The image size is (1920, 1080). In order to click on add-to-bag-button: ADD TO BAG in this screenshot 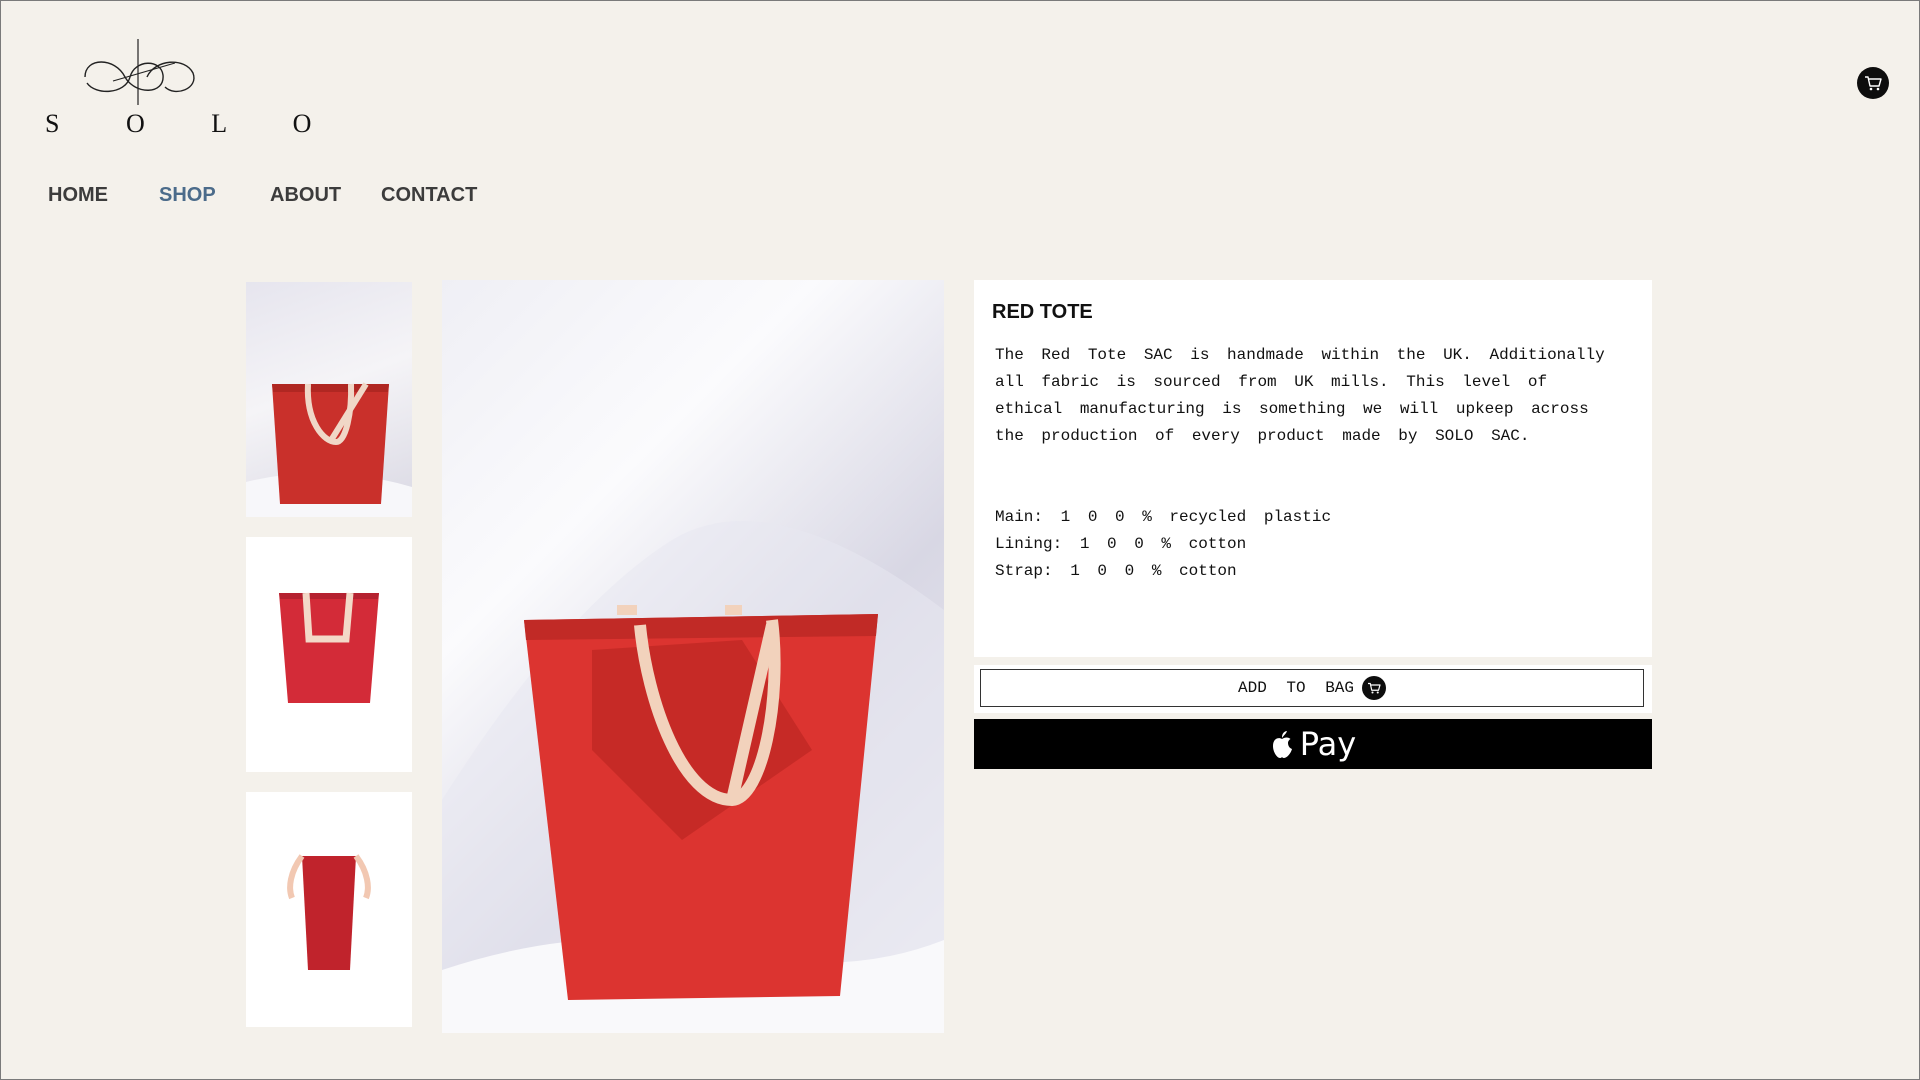, I will do `click(1312, 688)`.